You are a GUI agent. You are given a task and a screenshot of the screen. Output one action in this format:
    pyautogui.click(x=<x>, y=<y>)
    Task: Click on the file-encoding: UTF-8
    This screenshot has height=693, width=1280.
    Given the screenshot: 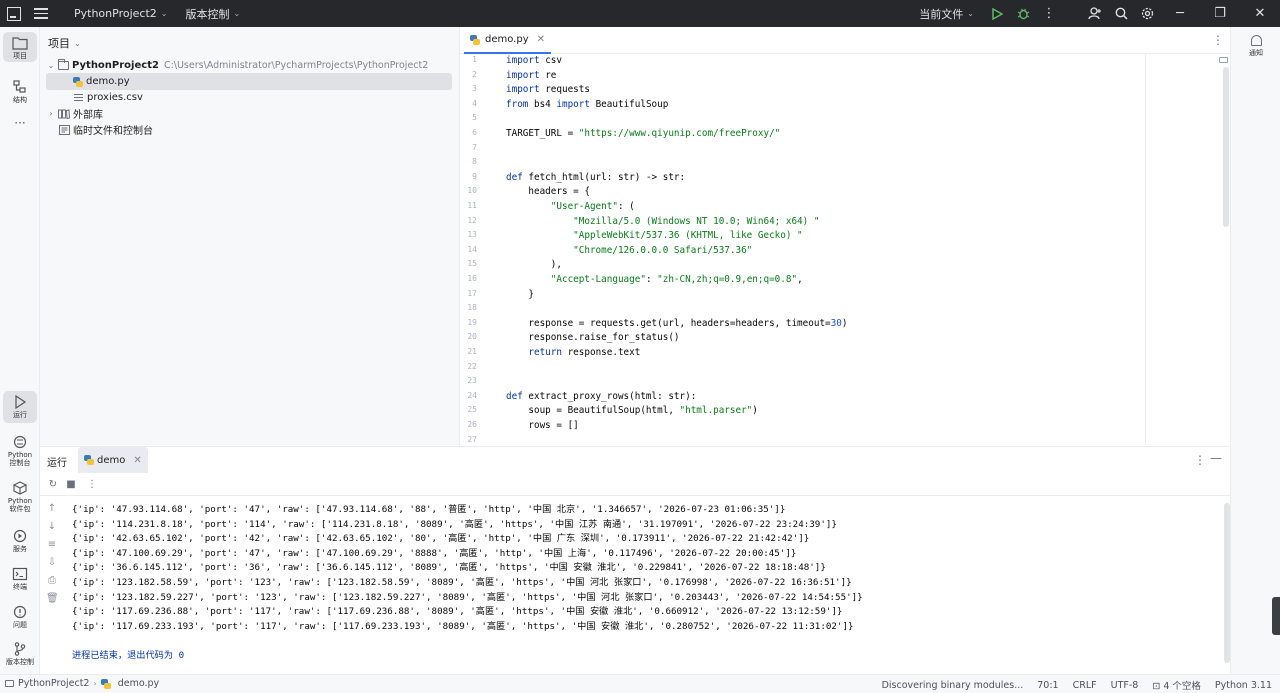 What is the action you would take?
    pyautogui.click(x=1125, y=685)
    